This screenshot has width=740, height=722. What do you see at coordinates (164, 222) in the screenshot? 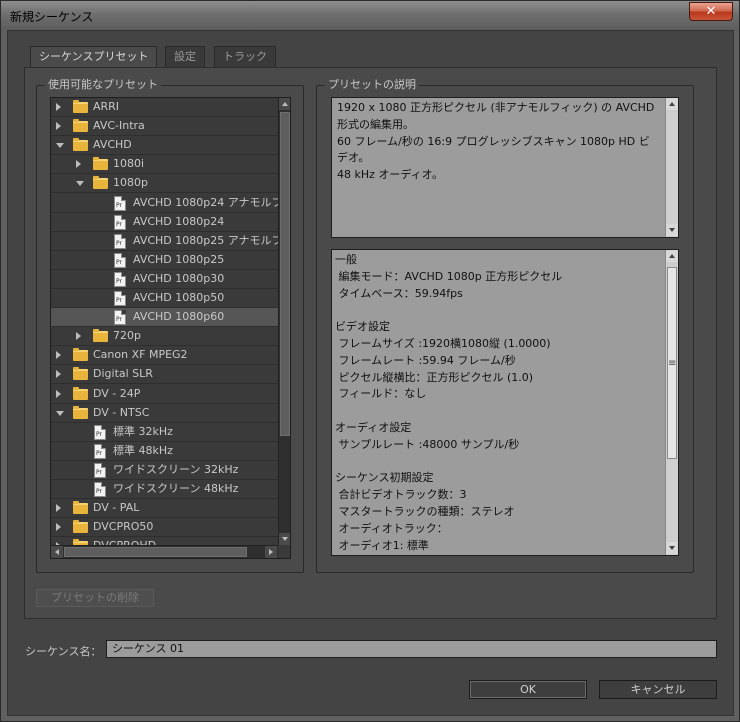
I see `tree-preset-row: Pr AVCHD 1080p24` at bounding box center [164, 222].